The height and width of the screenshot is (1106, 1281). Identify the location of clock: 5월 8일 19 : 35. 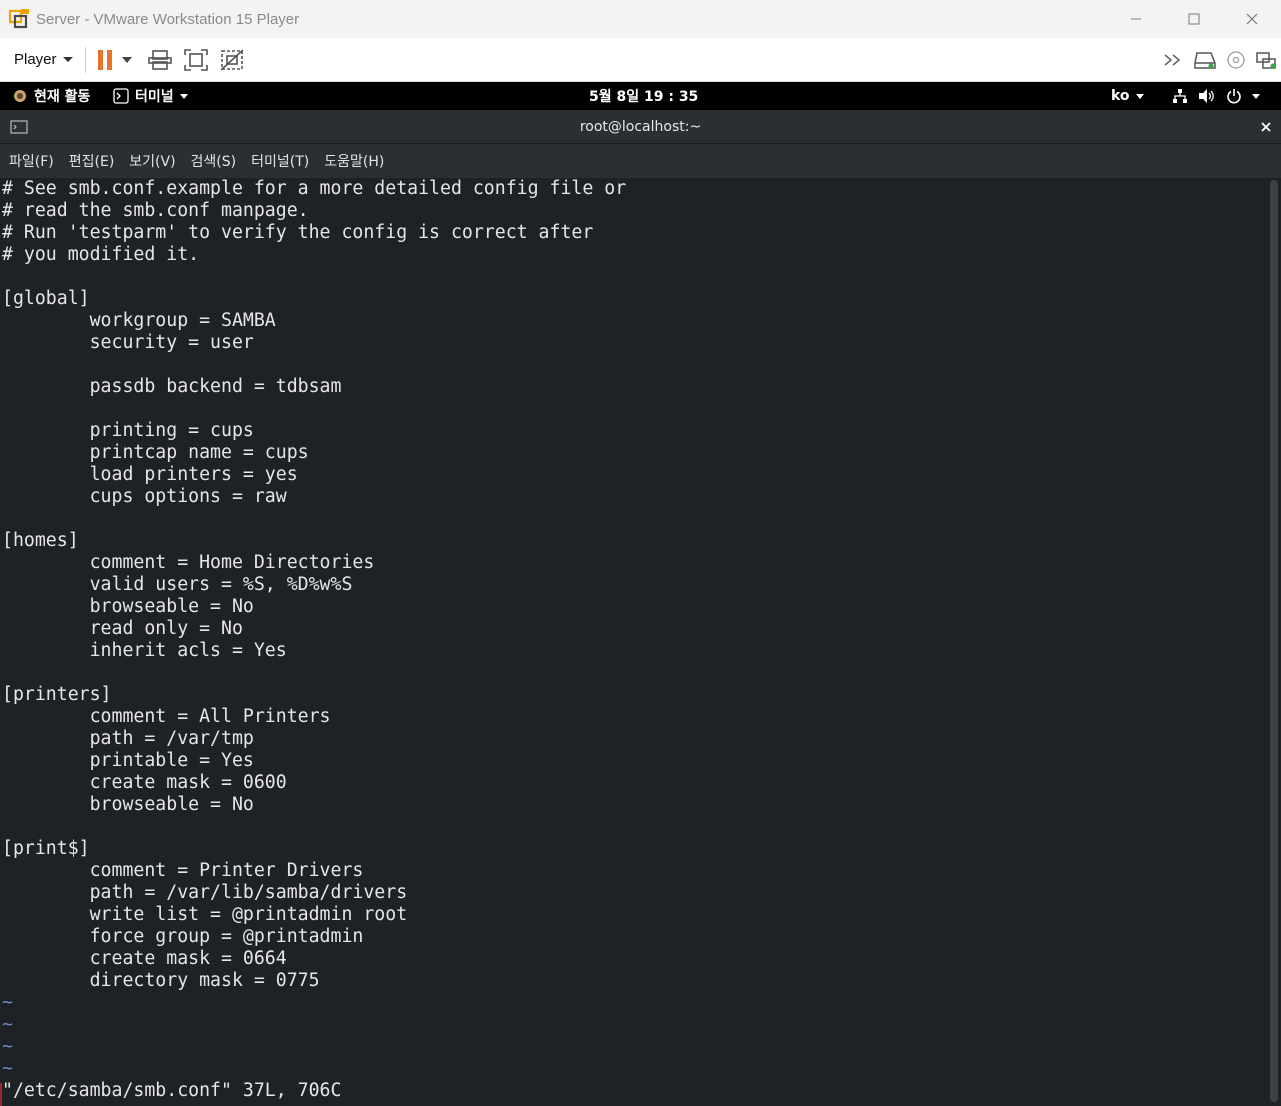
(643, 96).